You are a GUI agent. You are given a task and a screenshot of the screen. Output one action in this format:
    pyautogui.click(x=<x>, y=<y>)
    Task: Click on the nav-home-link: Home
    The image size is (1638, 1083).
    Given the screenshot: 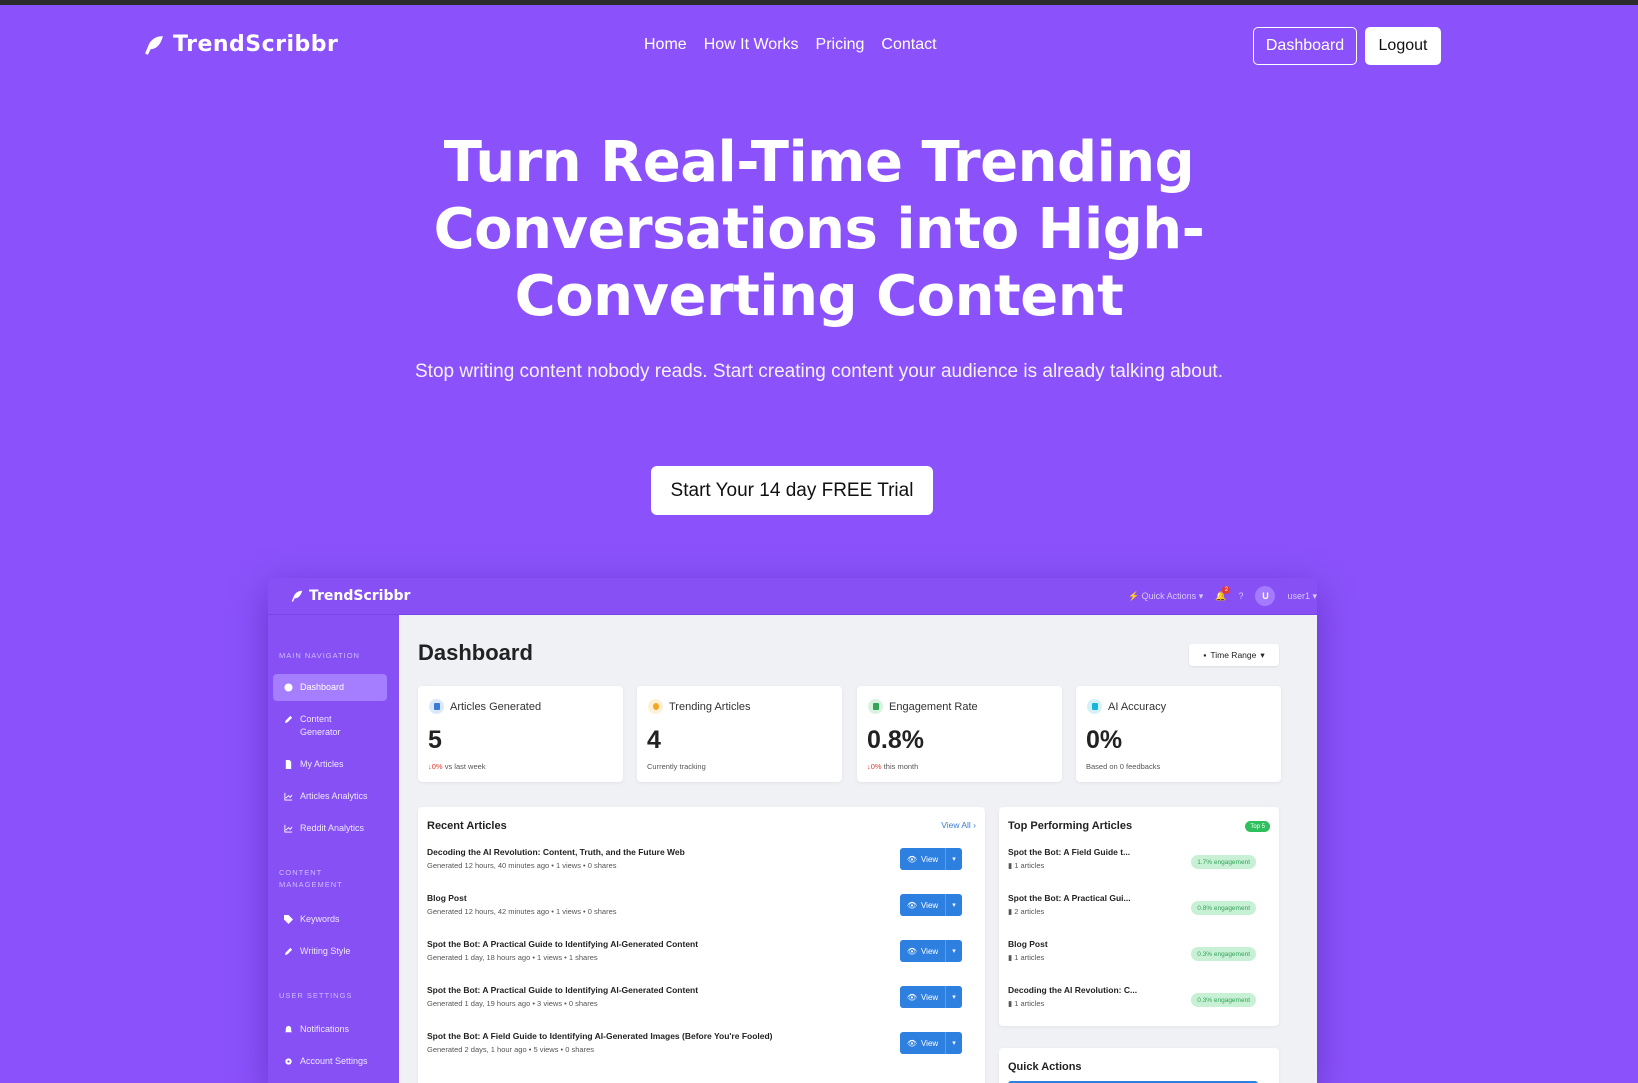 What is the action you would take?
    pyautogui.click(x=665, y=45)
    